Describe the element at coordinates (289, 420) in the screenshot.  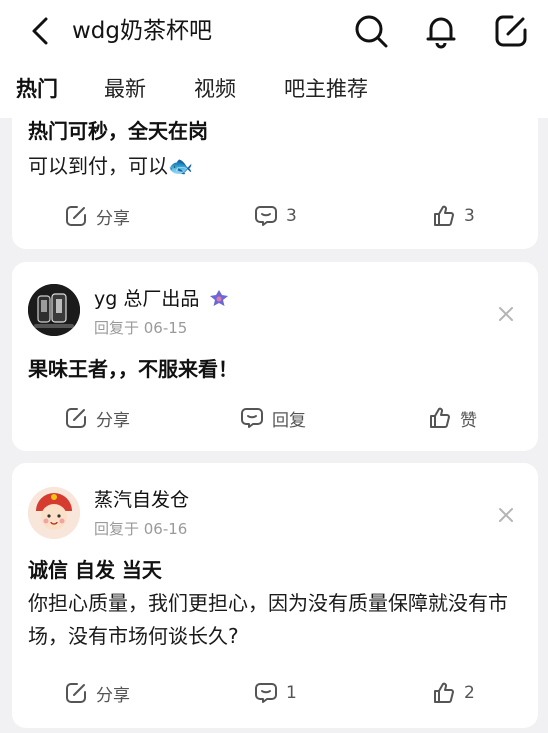
I see `reply-label: 回复` at that location.